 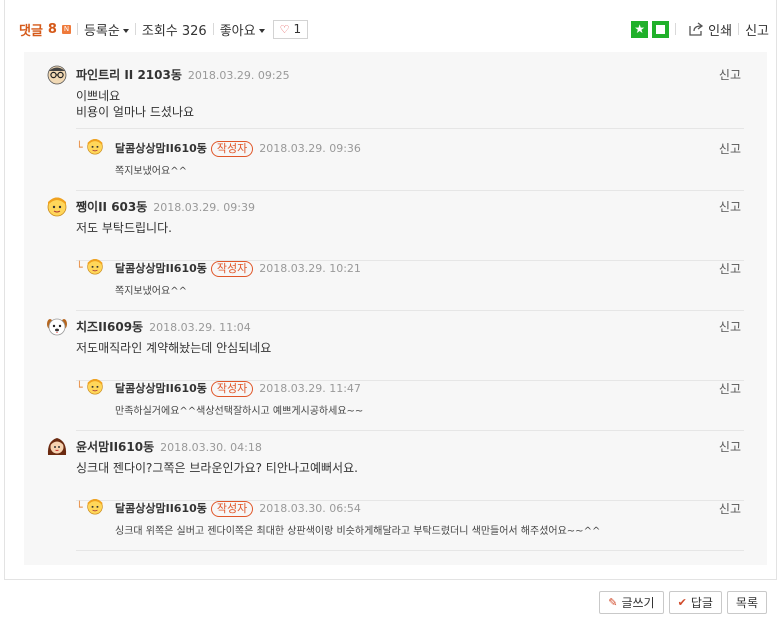 I want to click on post-tools: ★ 인쇄 신고, so click(x=698, y=29).